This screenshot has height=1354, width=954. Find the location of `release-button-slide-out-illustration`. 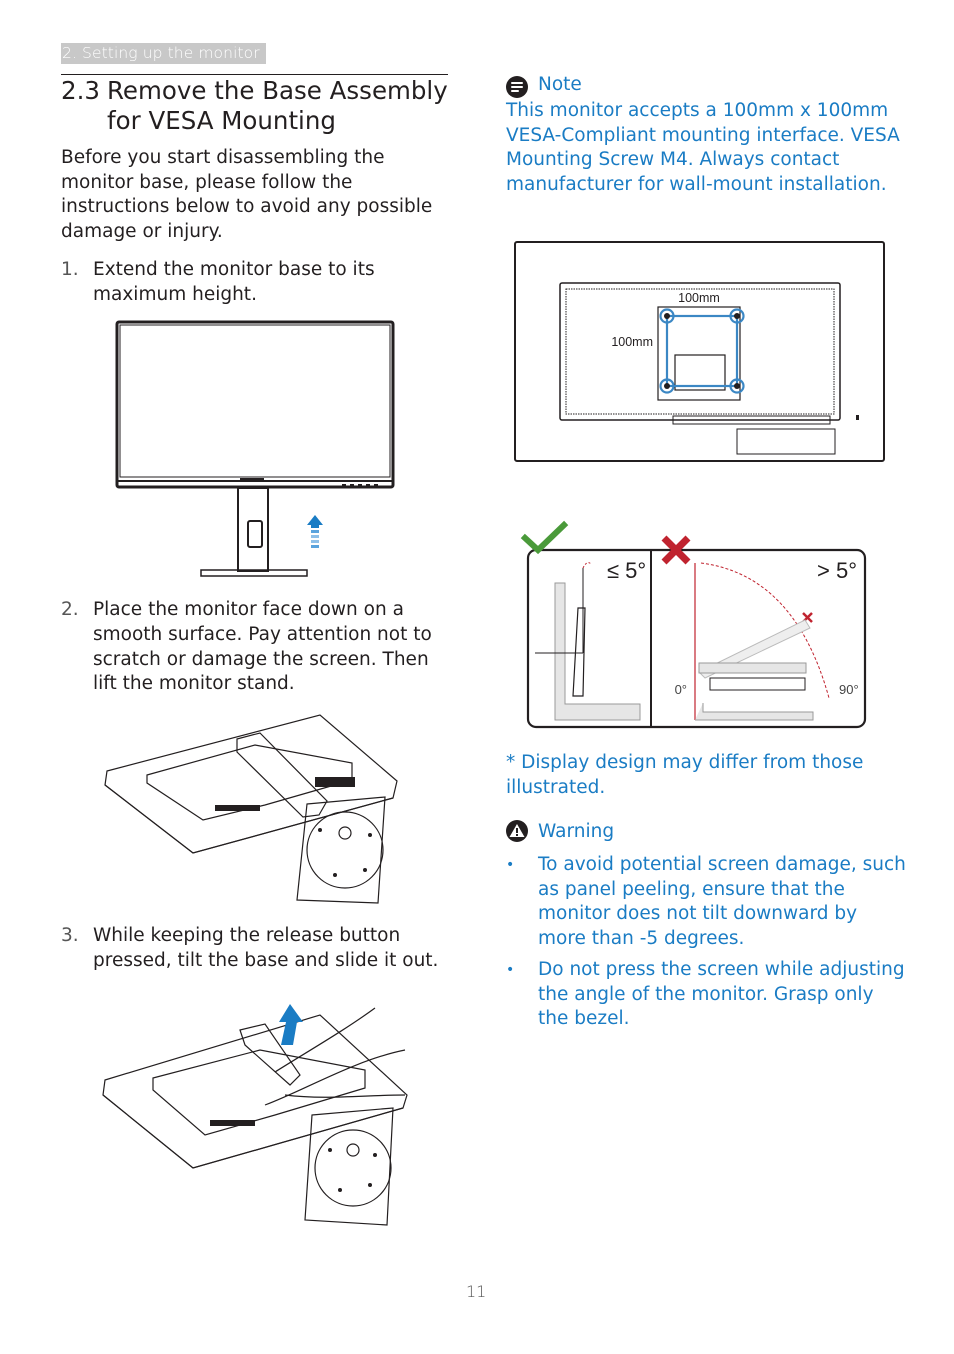

release-button-slide-out-illustration is located at coordinates (255, 1115).